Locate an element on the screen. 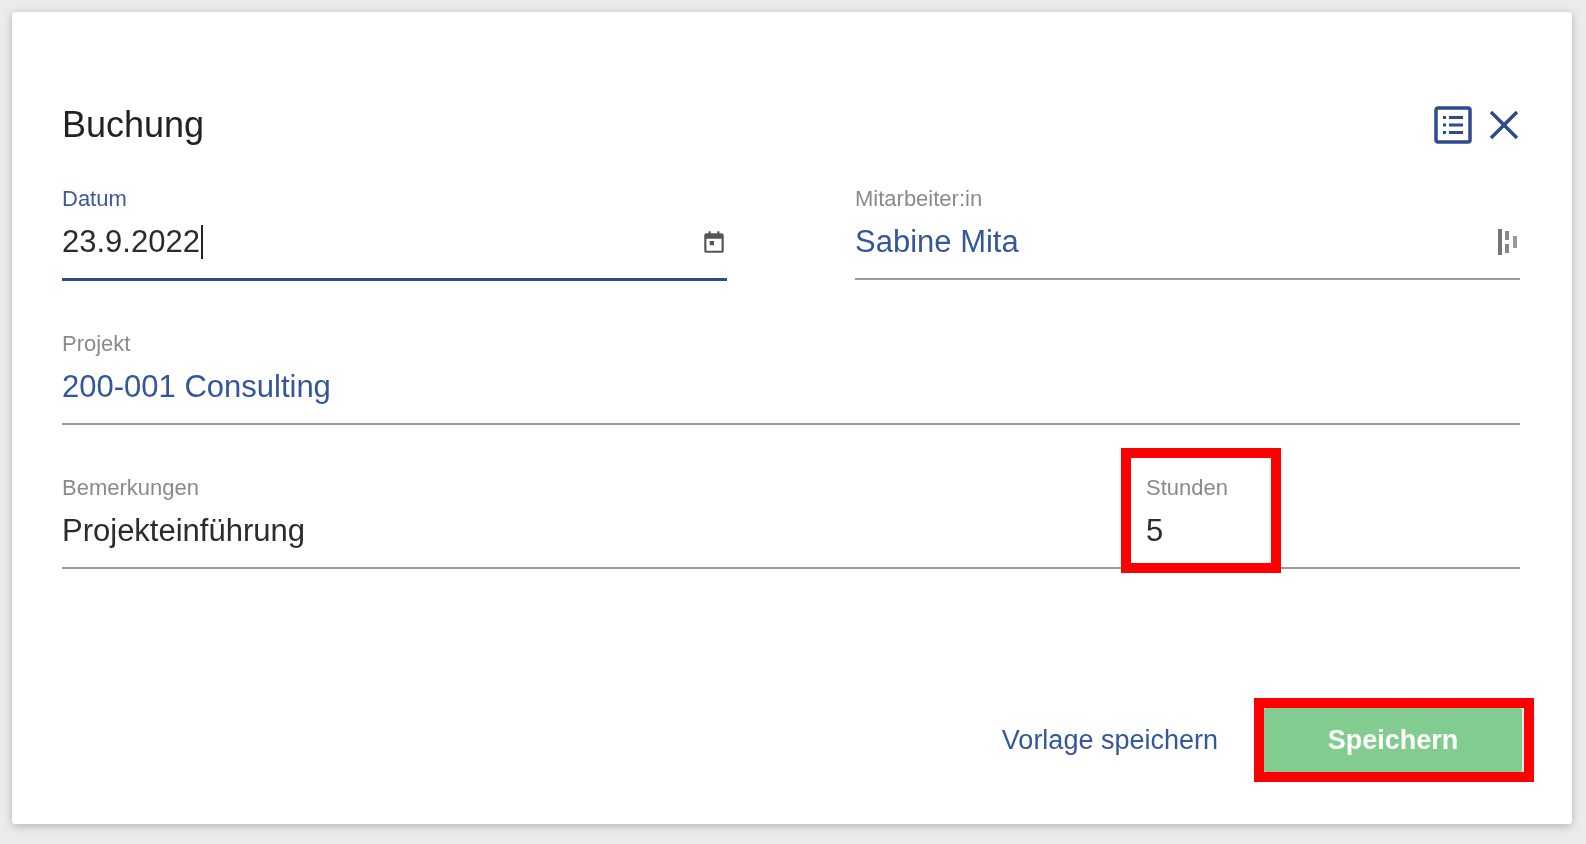  field-label: Bemerkungen is located at coordinates (131, 488).